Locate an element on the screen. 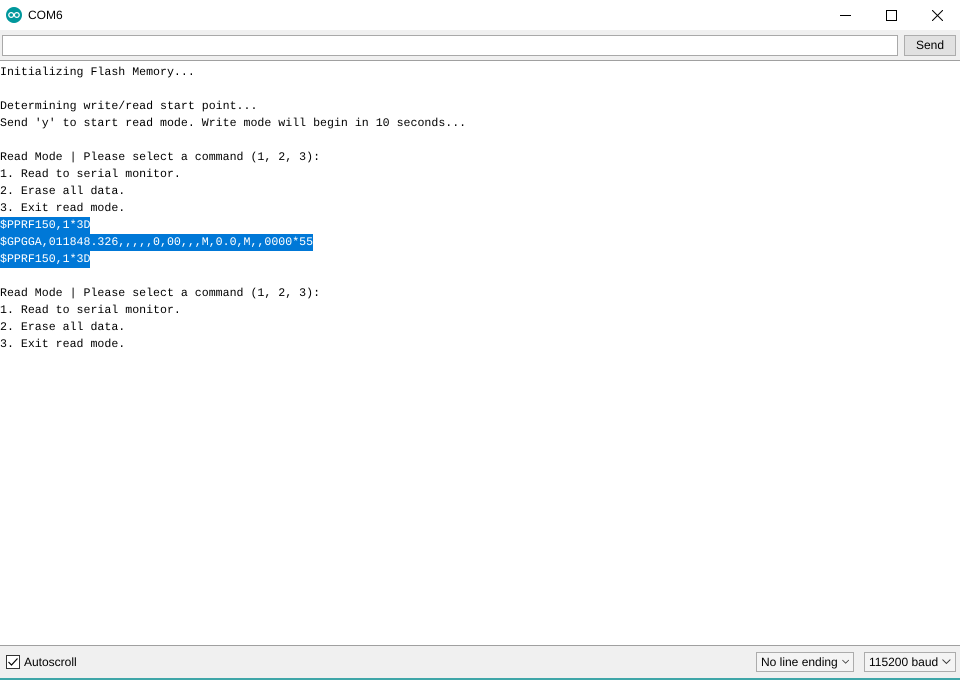  check-icon is located at coordinates (13, 662).